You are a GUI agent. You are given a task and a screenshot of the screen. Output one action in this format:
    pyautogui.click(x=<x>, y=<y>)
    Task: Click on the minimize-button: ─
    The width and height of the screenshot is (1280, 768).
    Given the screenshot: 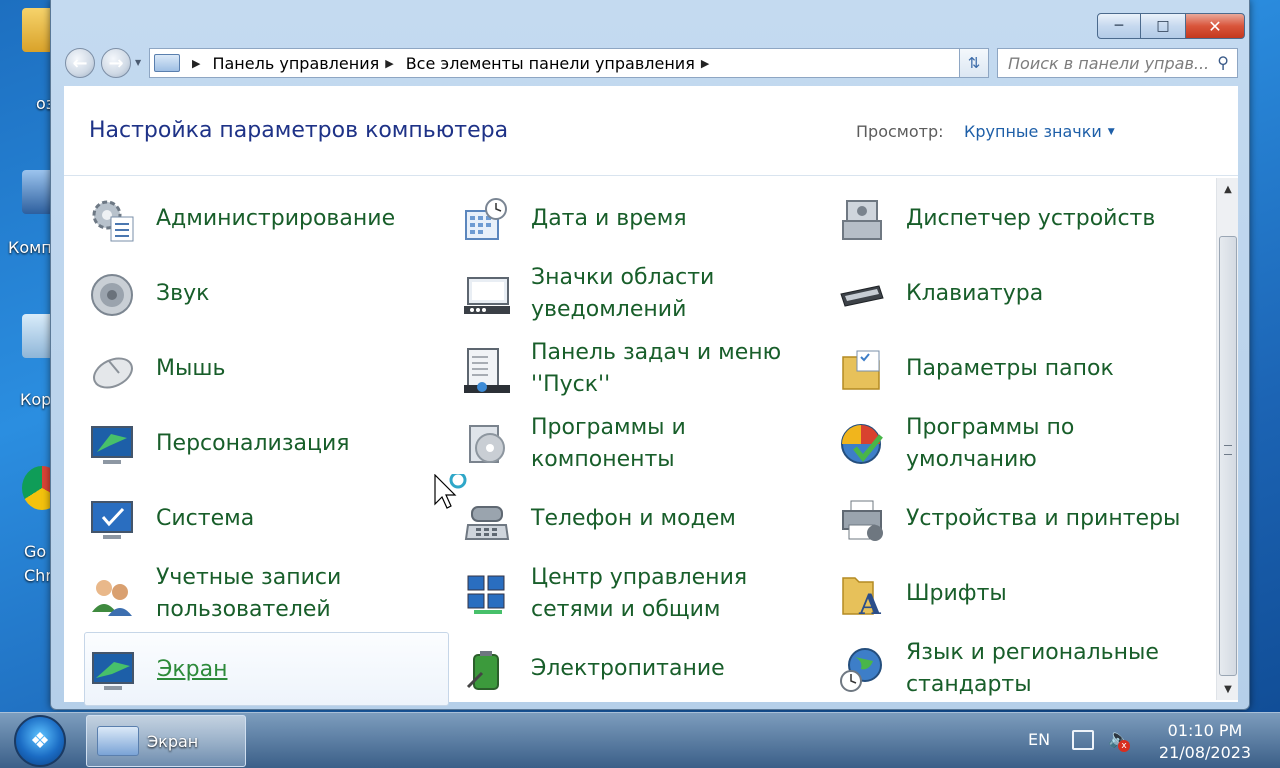 What is the action you would take?
    pyautogui.click(x=1119, y=26)
    